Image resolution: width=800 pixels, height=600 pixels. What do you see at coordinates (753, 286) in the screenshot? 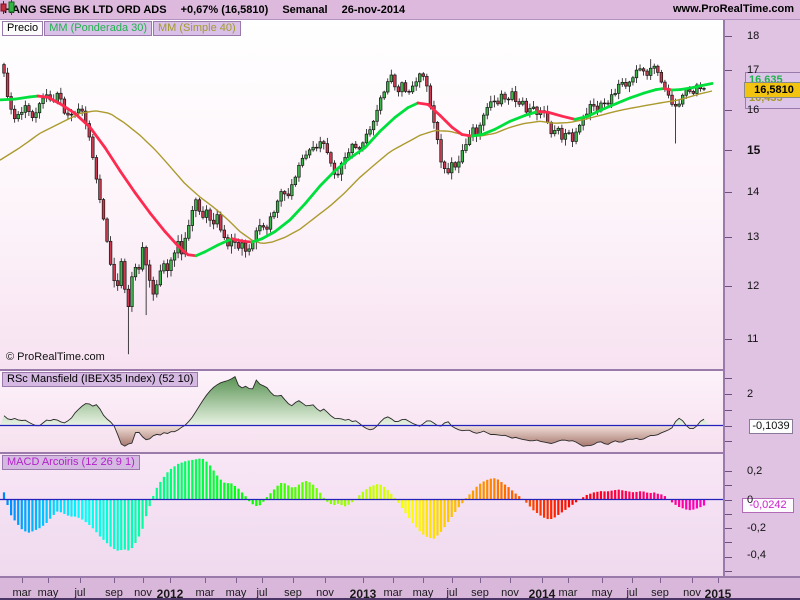
I see `price-tick-label: 12` at bounding box center [753, 286].